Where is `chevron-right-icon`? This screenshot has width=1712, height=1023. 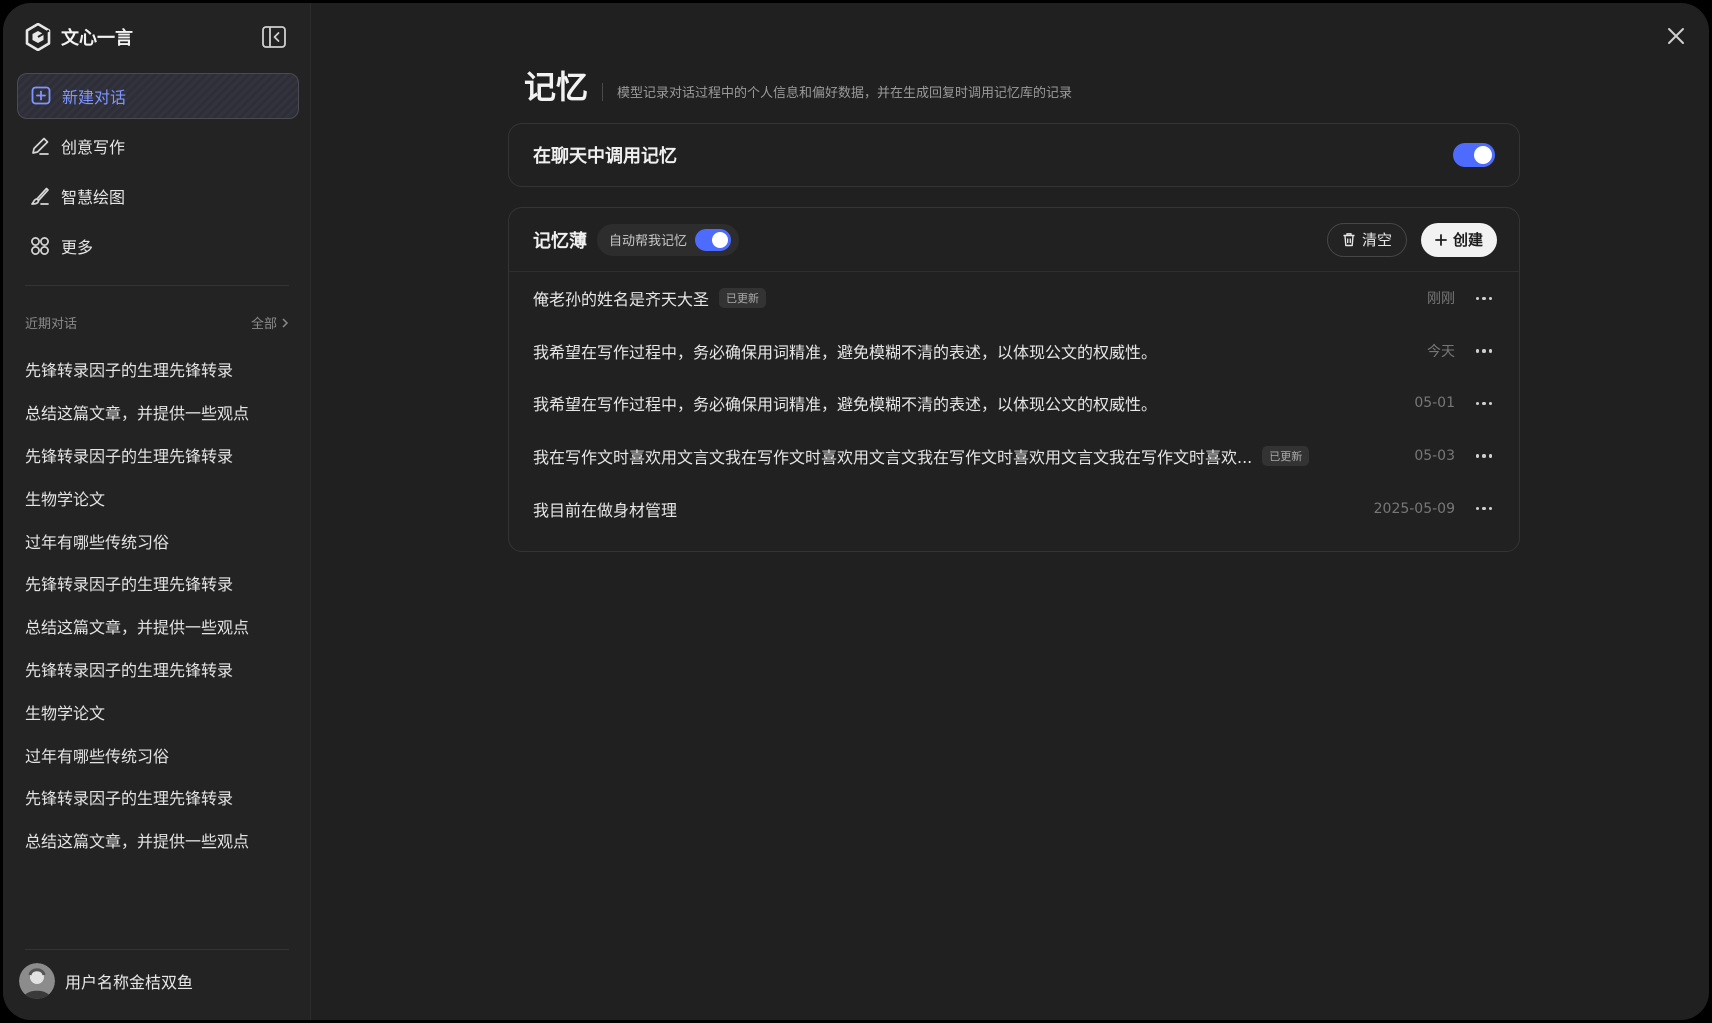
chevron-right-icon is located at coordinates (285, 322).